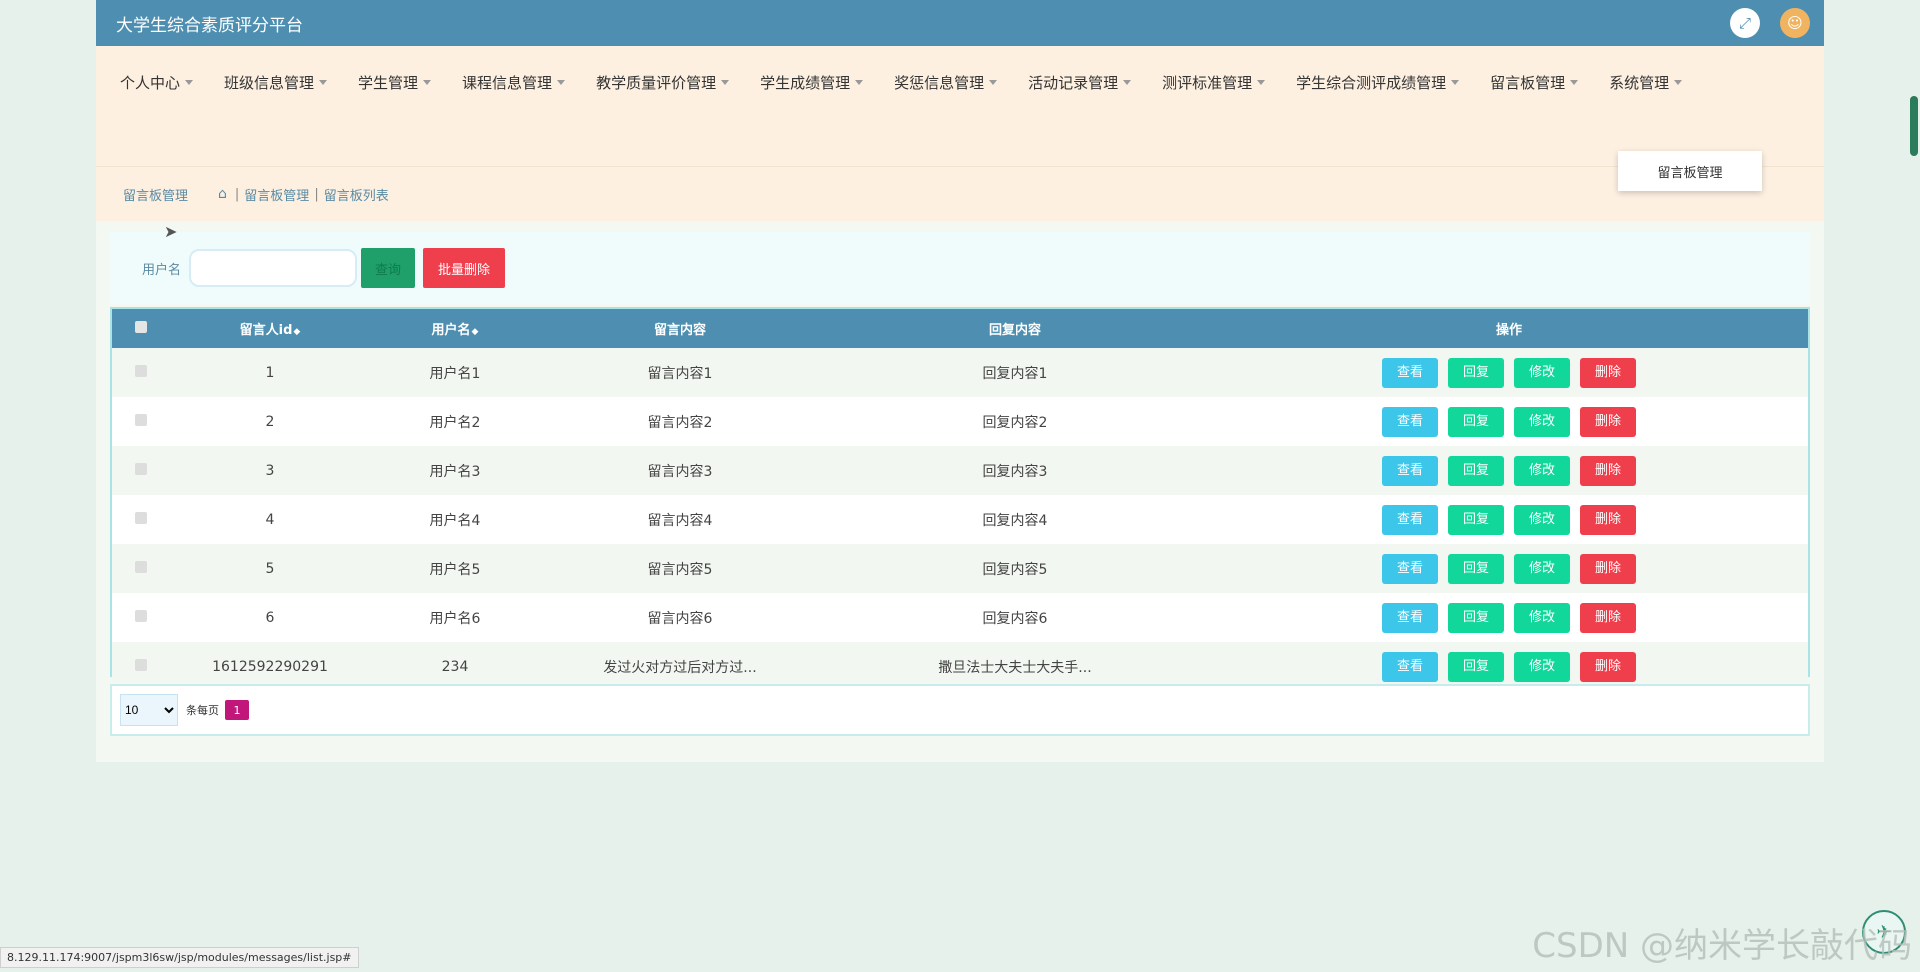 The image size is (1920, 972). What do you see at coordinates (1534, 82) in the screenshot?
I see `menu-item: 留言板管理` at bounding box center [1534, 82].